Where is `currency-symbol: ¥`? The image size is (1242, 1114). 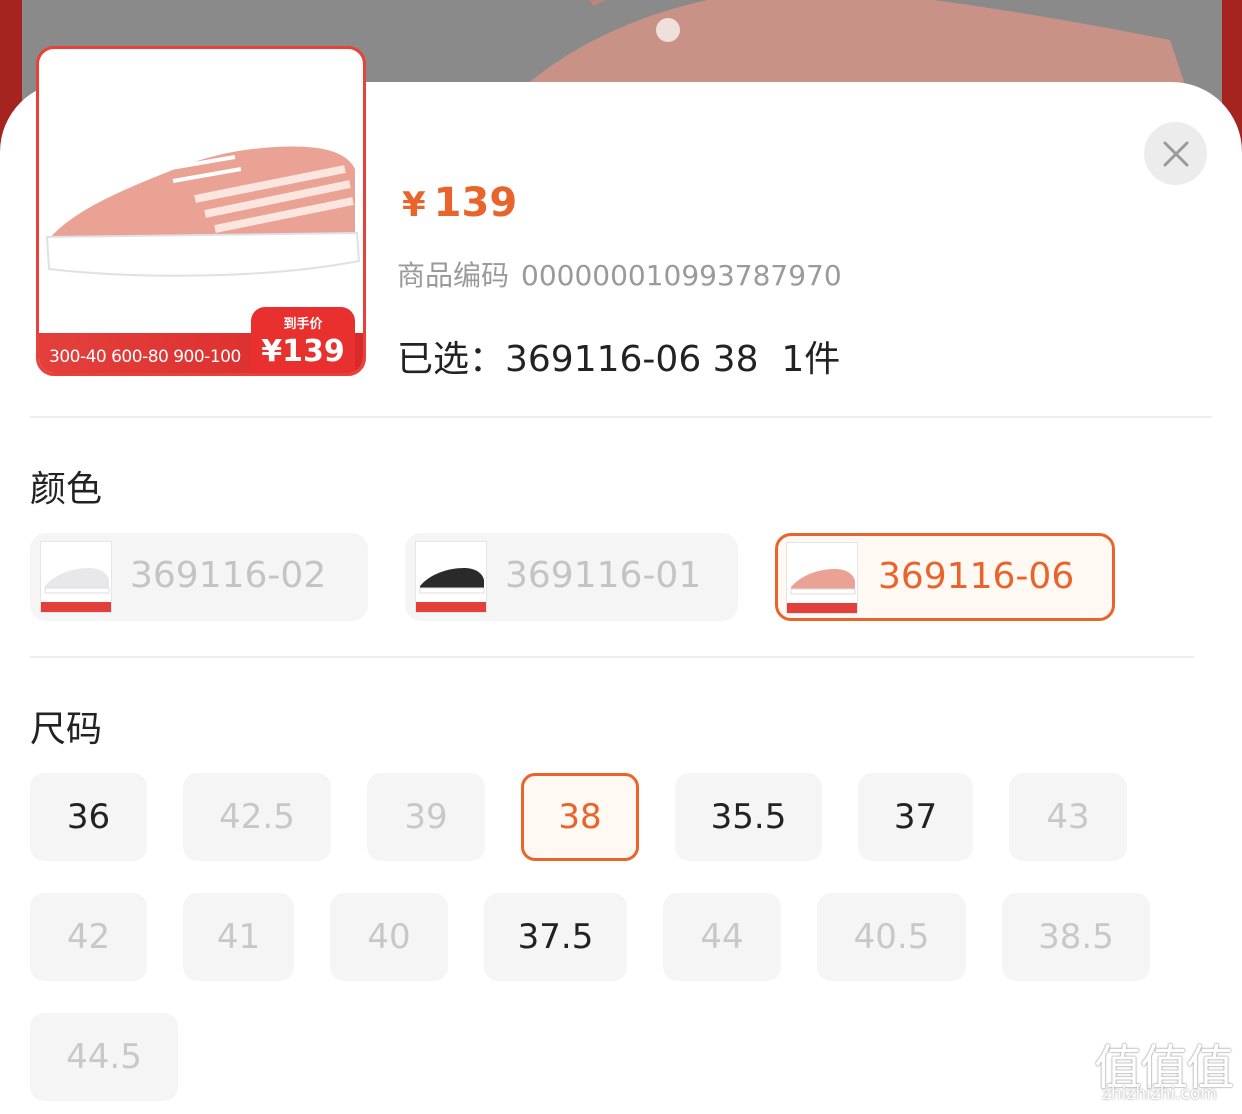 currency-symbol: ¥ is located at coordinates (414, 205).